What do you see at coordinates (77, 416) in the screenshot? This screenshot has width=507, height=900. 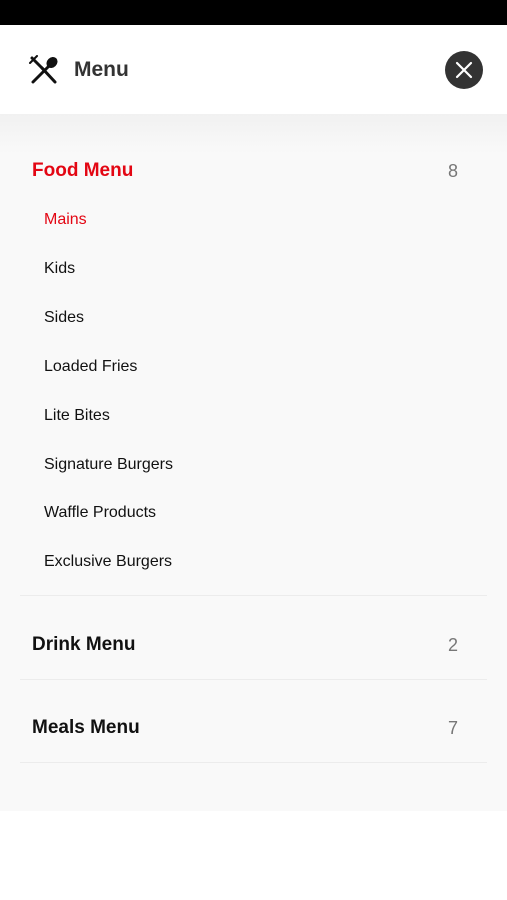 I see `submenu-item-lite-bites: Lite Bites` at bounding box center [77, 416].